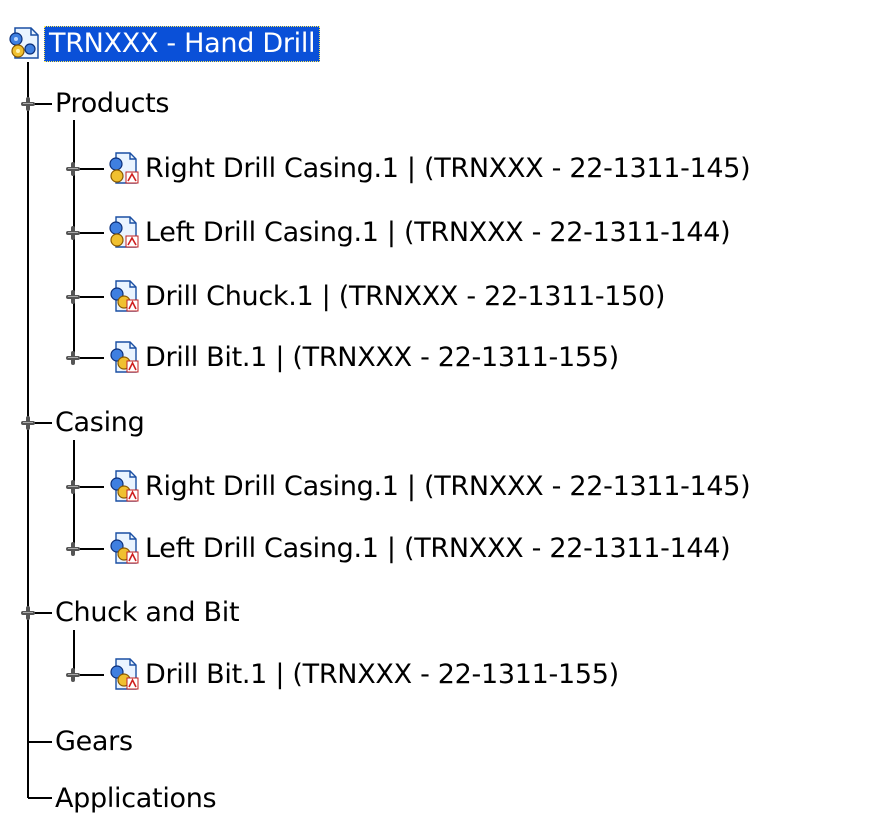 This screenshot has width=880, height=819. I want to click on root-label: TRNXXX - Hand Drill, so click(182, 44).